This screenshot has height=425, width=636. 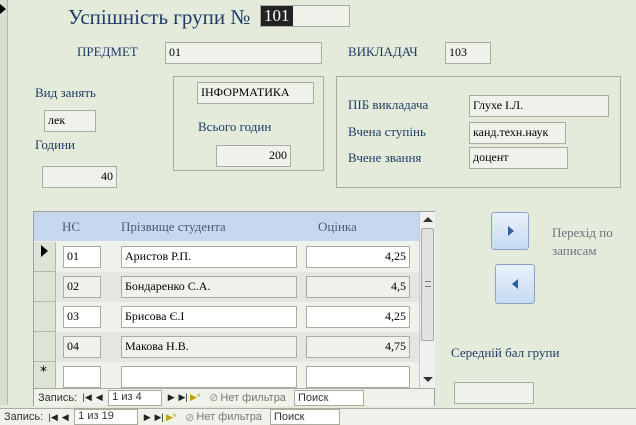 What do you see at coordinates (44, 251) in the screenshot?
I see `current-row-icon` at bounding box center [44, 251].